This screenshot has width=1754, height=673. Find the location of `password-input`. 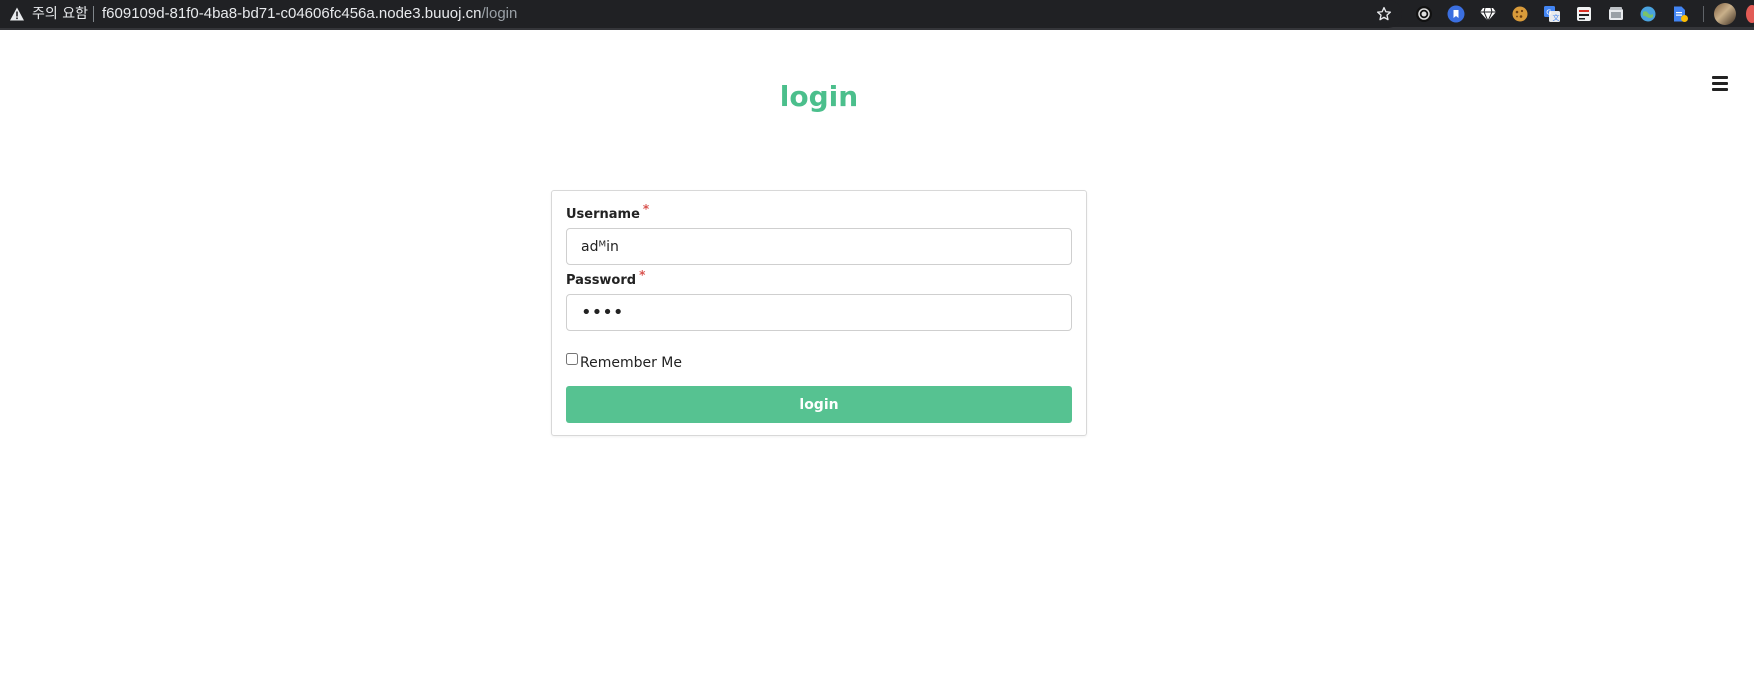

password-input is located at coordinates (819, 312).